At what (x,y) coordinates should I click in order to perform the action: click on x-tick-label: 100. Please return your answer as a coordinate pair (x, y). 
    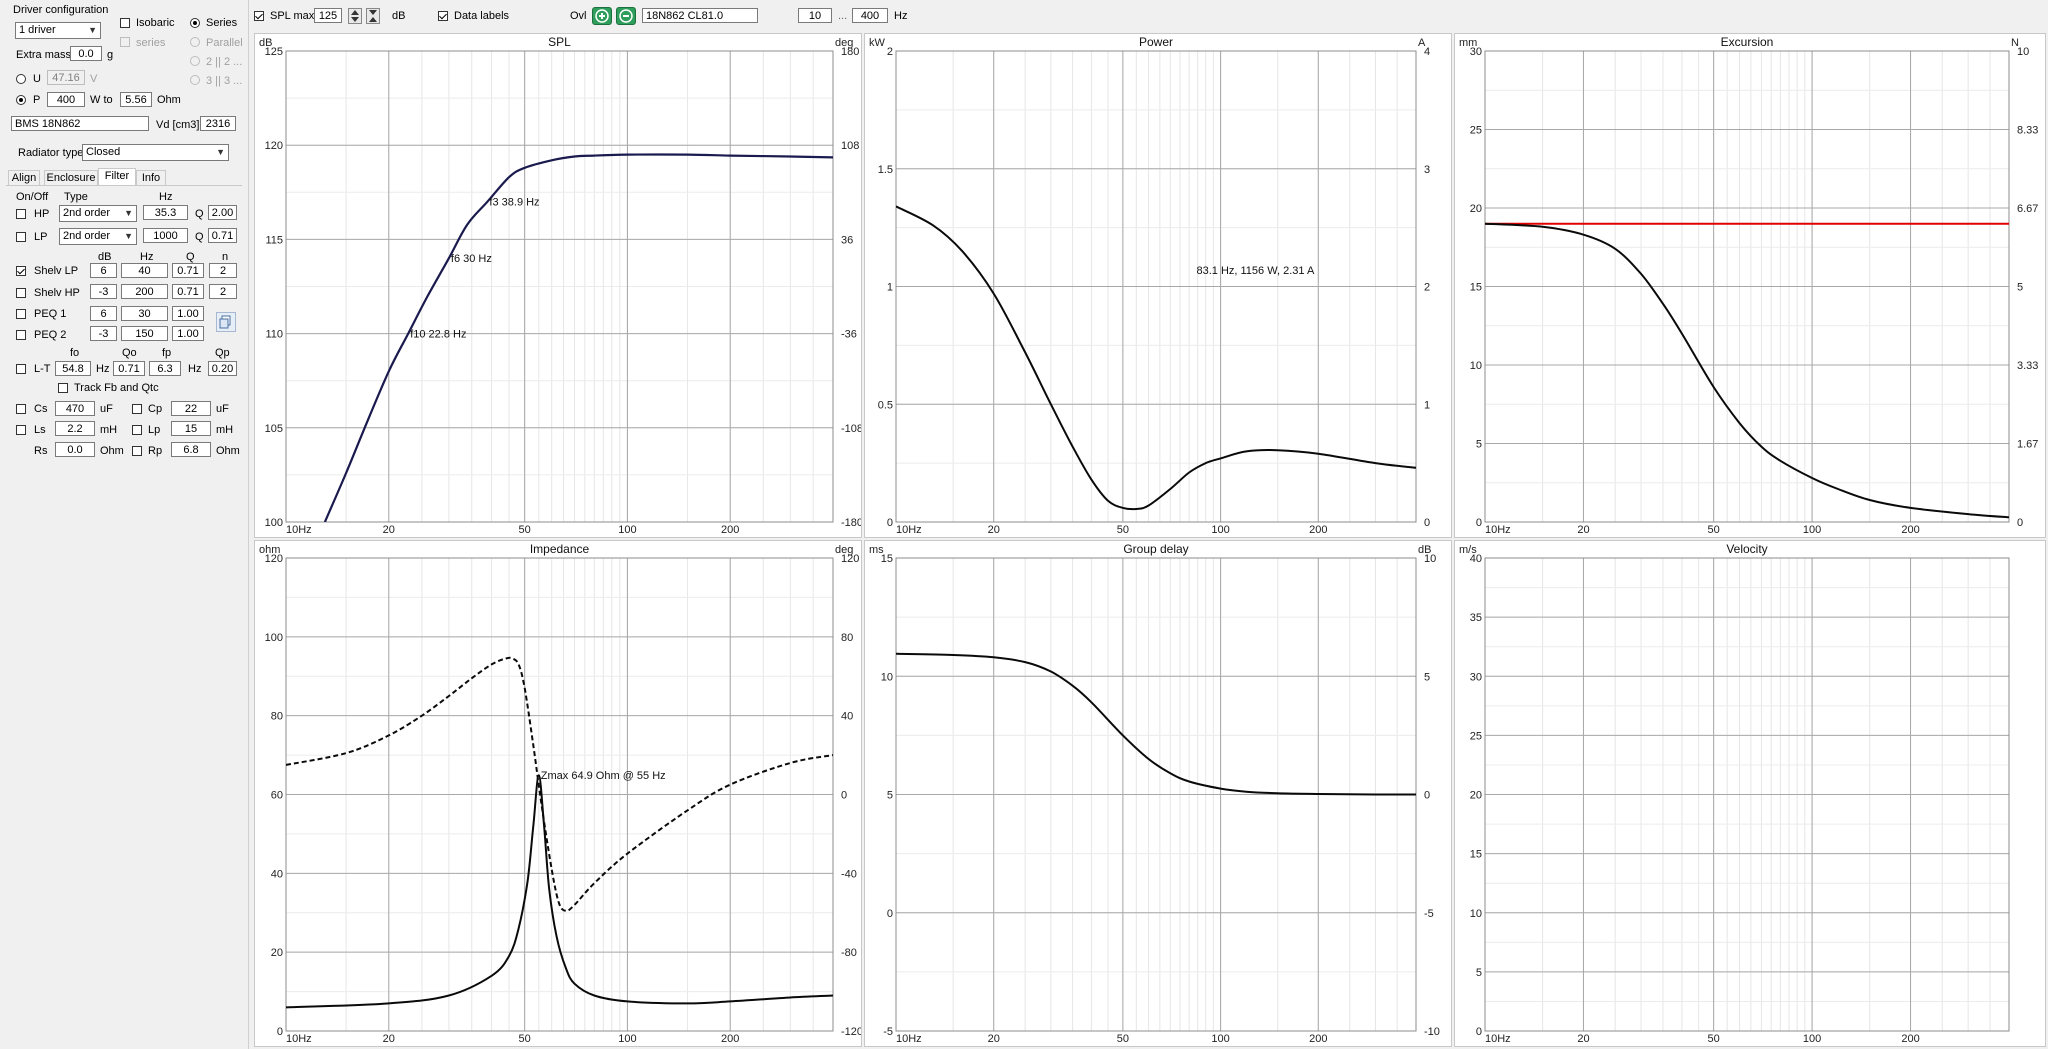
    Looking at the image, I should click on (1812, 530).